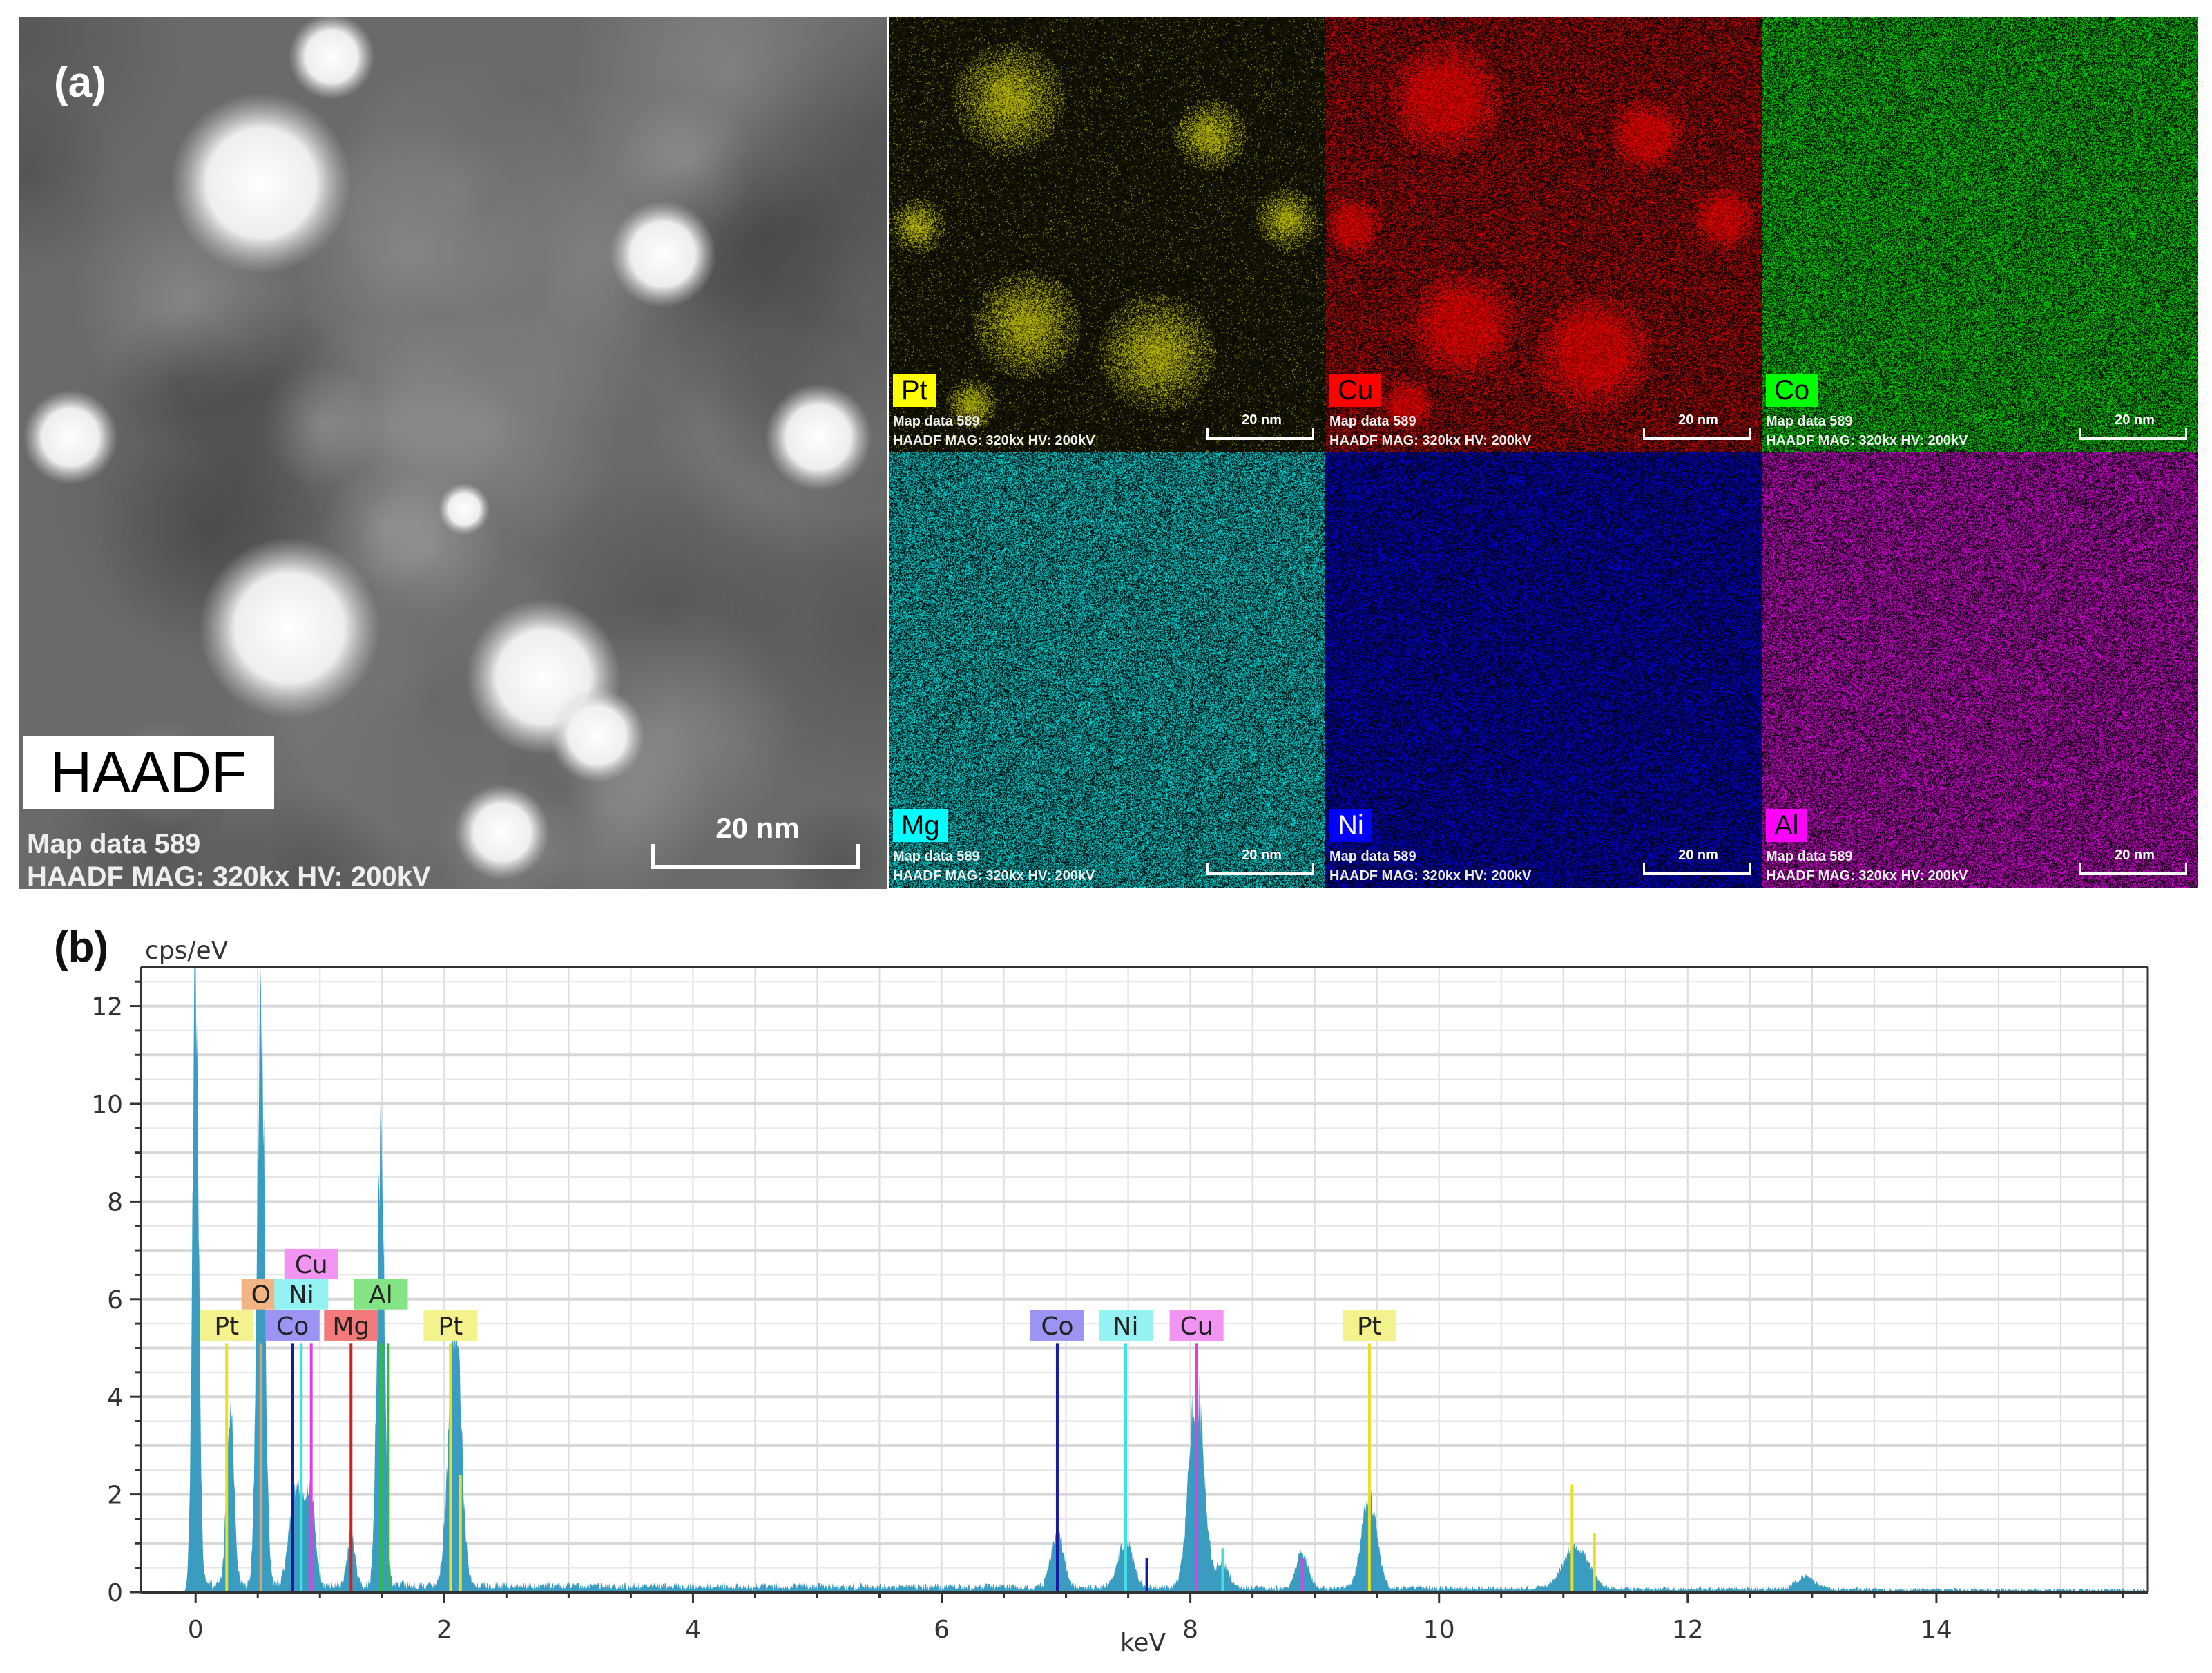 The width and height of the screenshot is (2212, 1673). What do you see at coordinates (693, 1630) in the screenshot?
I see `x-tick-label: 4` at bounding box center [693, 1630].